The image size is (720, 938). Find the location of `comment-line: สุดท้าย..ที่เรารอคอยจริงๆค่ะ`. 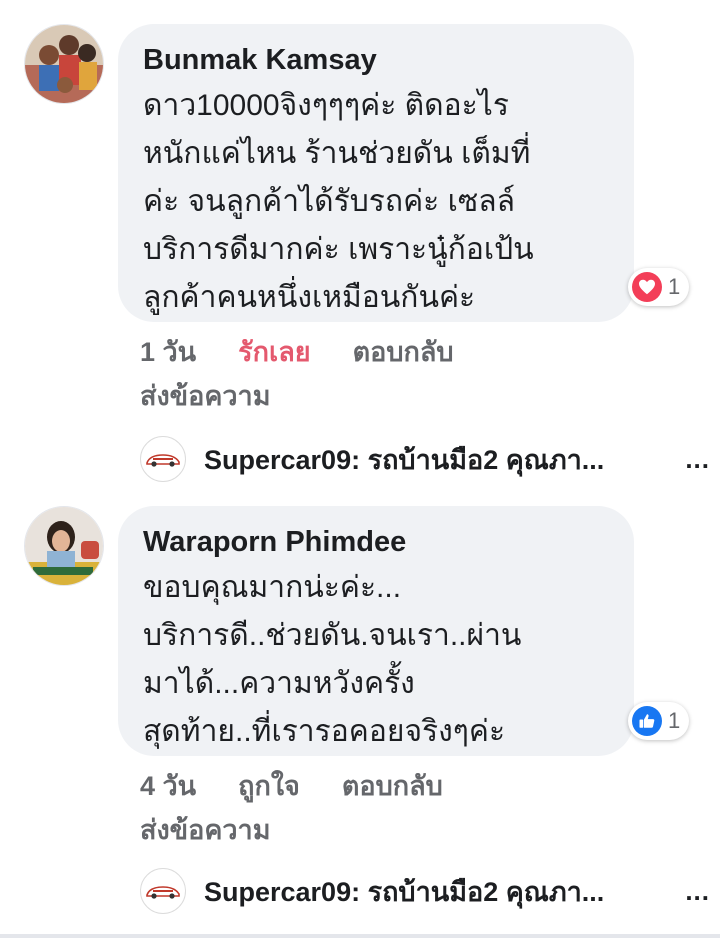

comment-line: สุดท้าย..ที่เรารอคอยจริงๆค่ะ is located at coordinates (324, 731).